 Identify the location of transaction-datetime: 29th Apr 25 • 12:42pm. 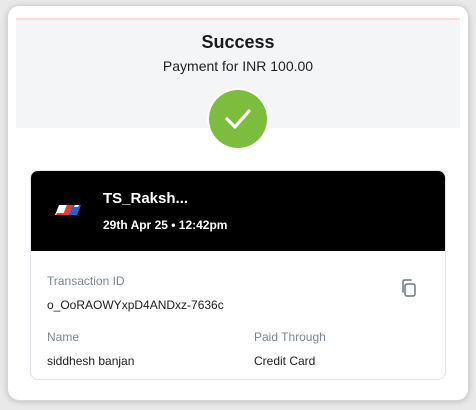
(165, 225).